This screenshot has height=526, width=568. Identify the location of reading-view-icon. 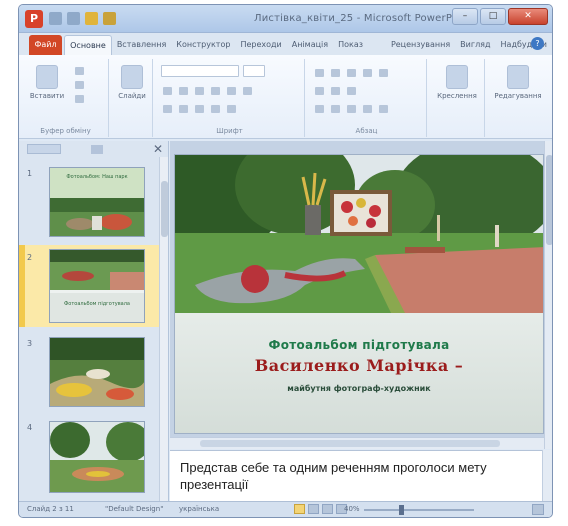
(327, 509).